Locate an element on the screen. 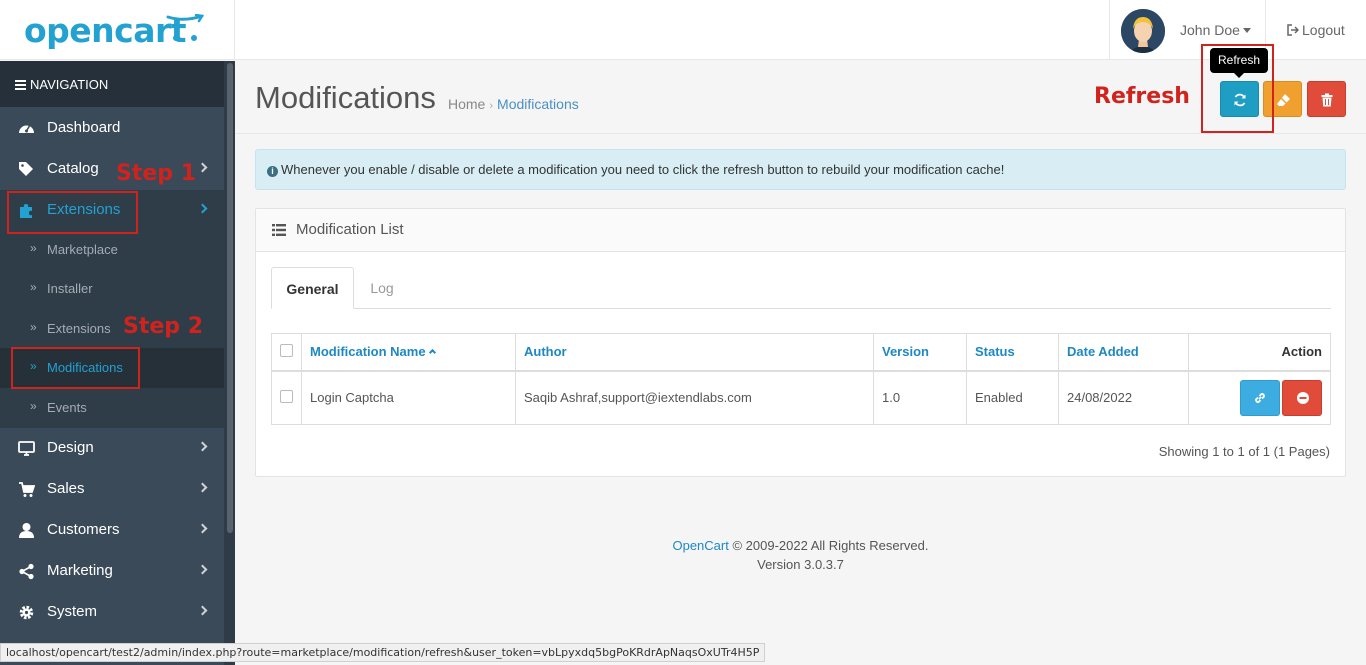 The width and height of the screenshot is (1366, 665). row-select-cell is located at coordinates (286, 397).